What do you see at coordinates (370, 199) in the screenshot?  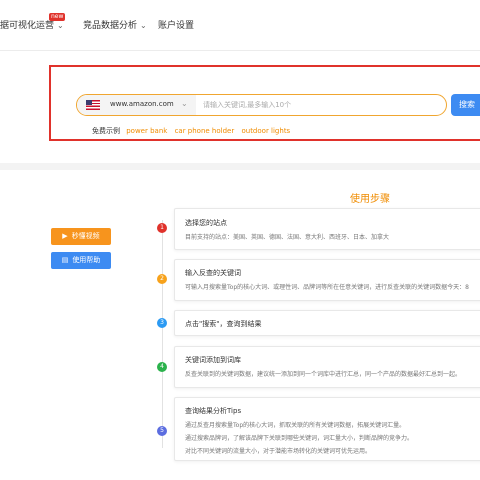 I see `steps-title: 使用步骤` at bounding box center [370, 199].